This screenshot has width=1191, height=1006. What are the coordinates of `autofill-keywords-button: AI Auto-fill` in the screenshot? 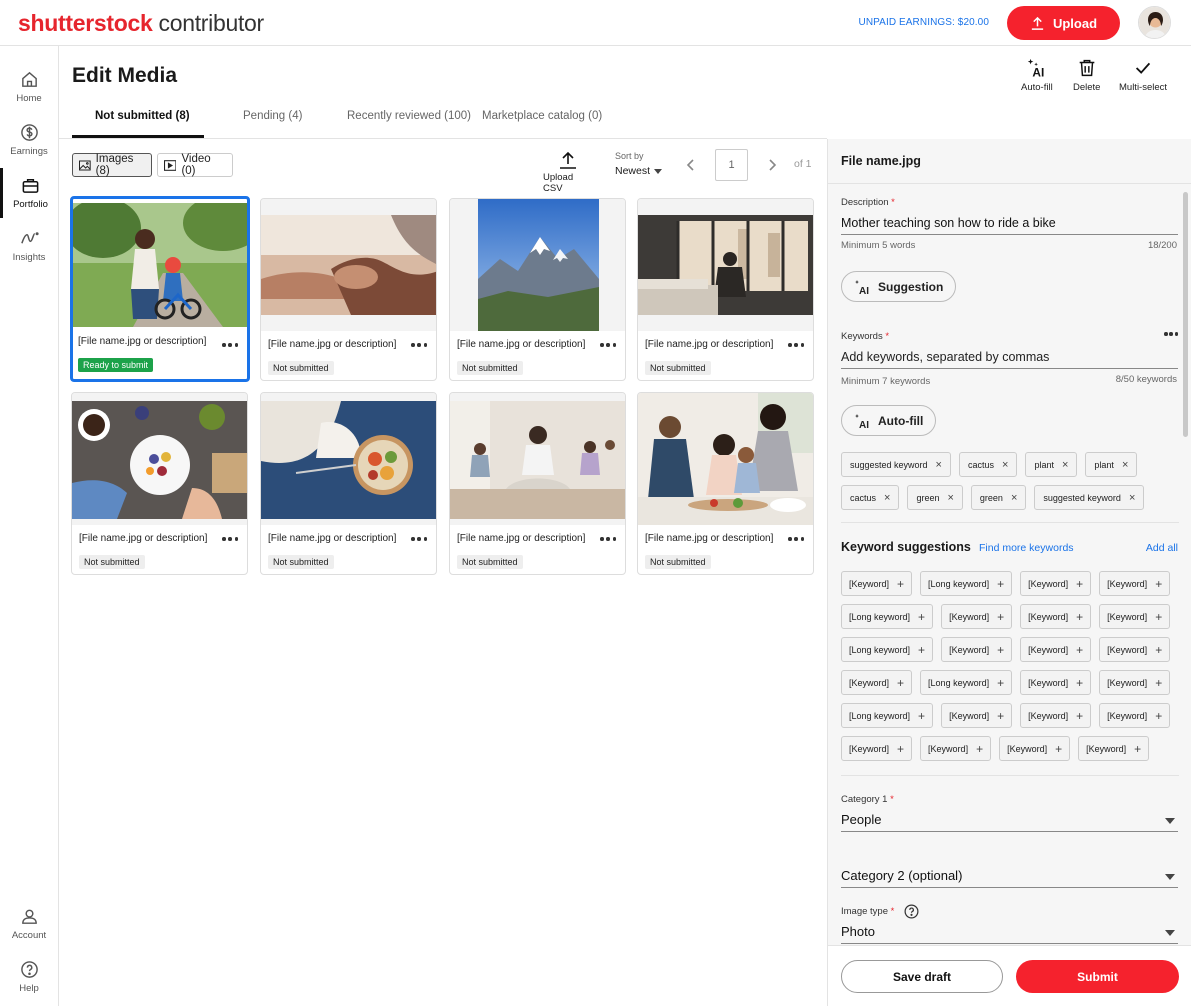 It's located at (889, 420).